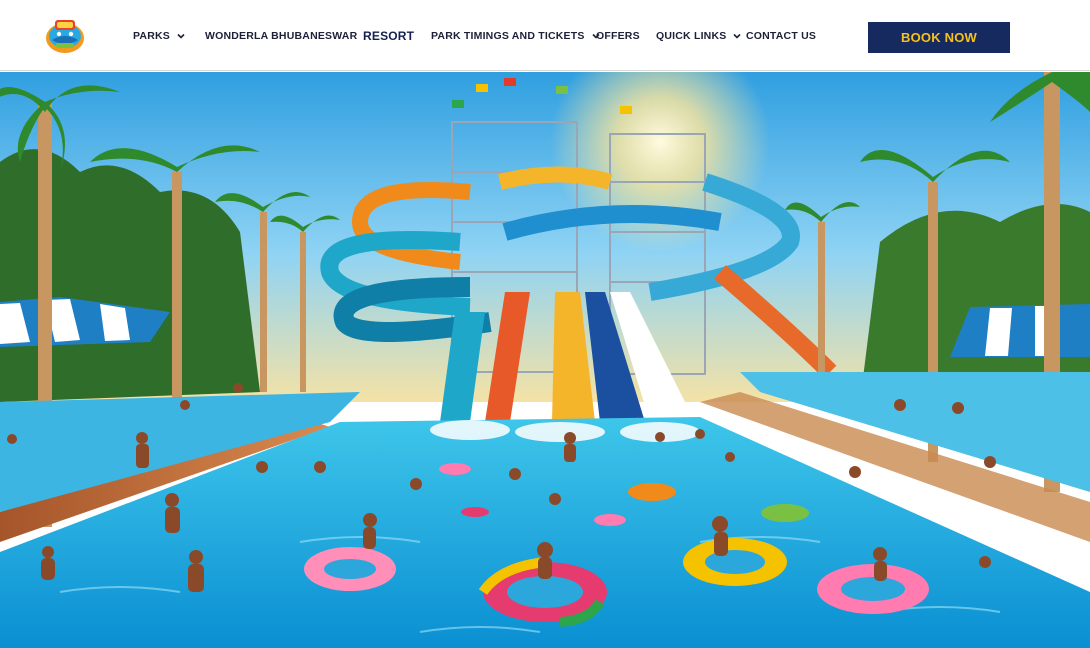 The width and height of the screenshot is (1090, 648). I want to click on nav-item-label: PARK TIMINGS AND TICKETS, so click(508, 35).